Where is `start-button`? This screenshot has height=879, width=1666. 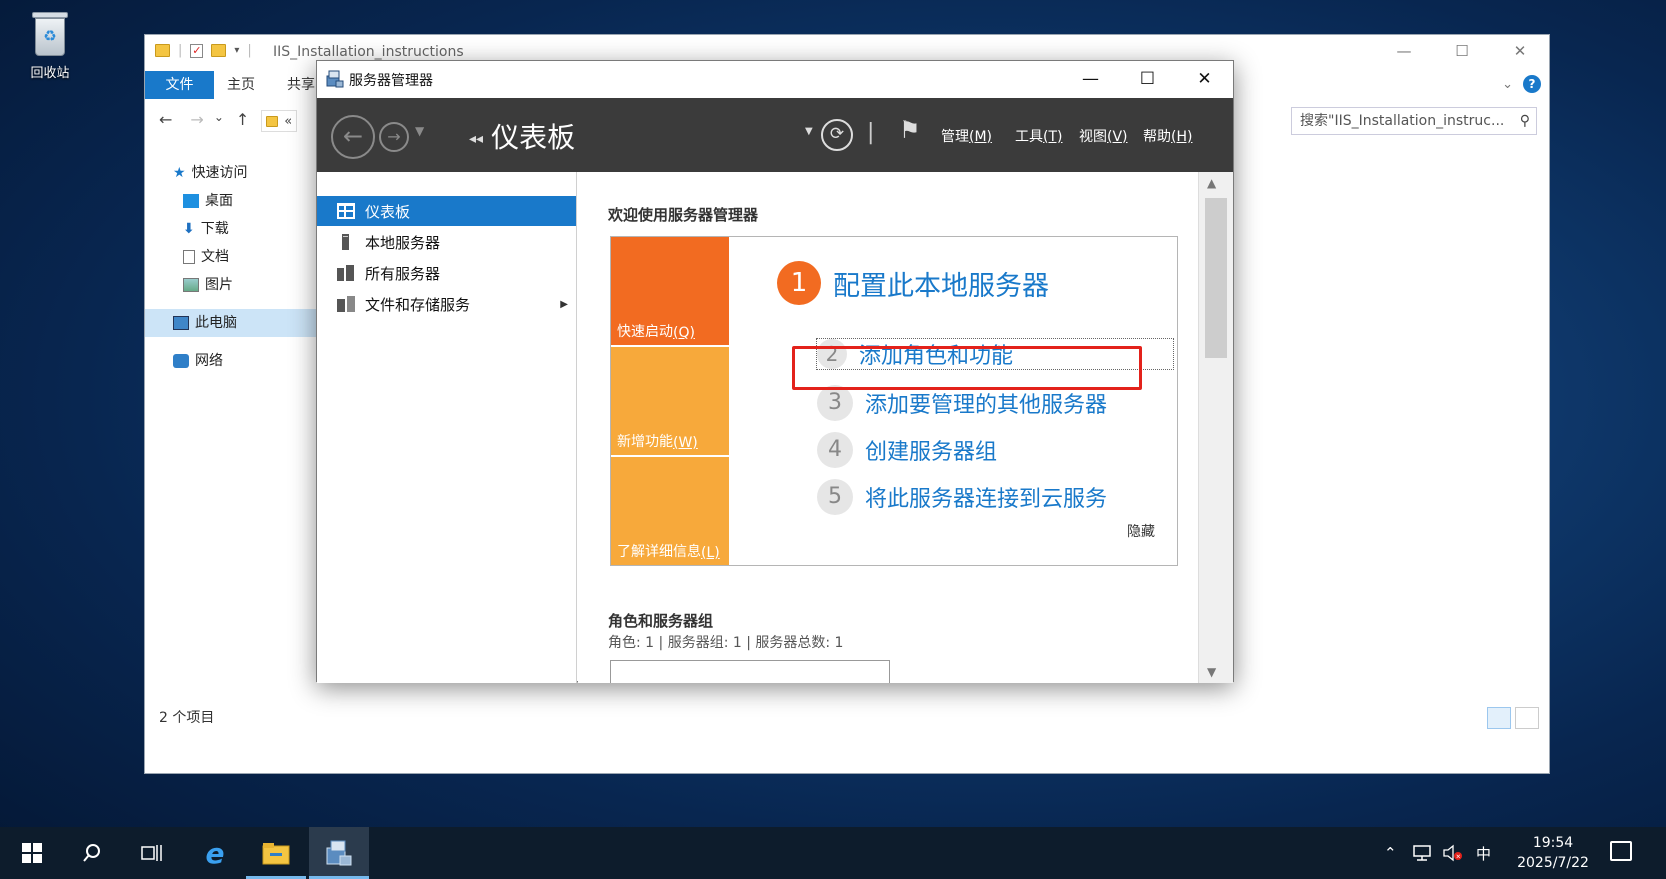 start-button is located at coordinates (32, 853).